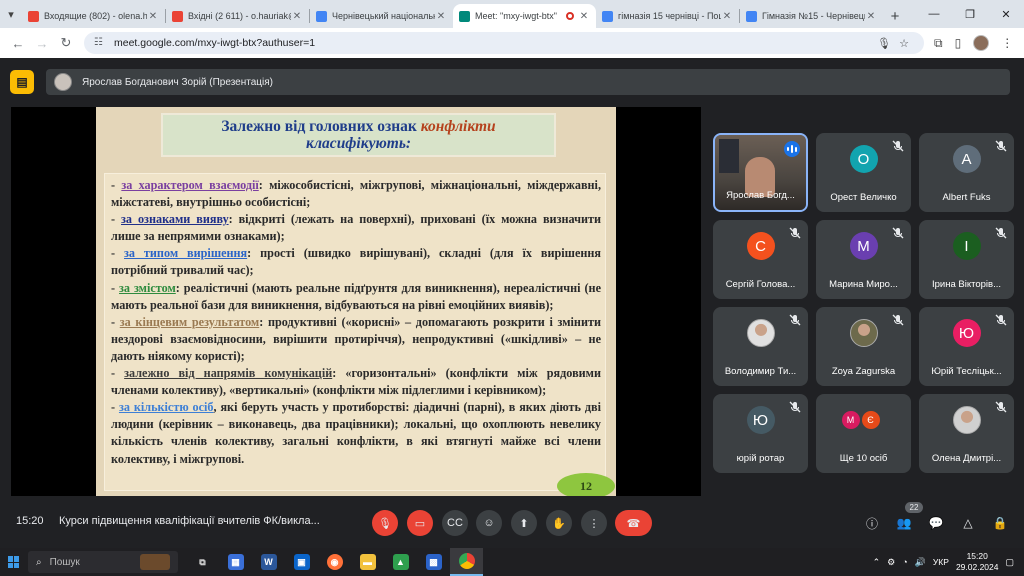  What do you see at coordinates (66, 43) in the screenshot?
I see `reload-icon: ↻` at bounding box center [66, 43].